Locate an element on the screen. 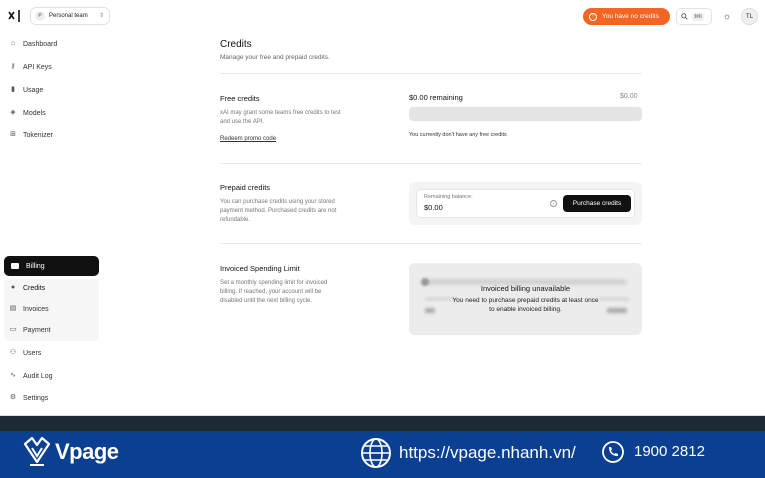 The height and width of the screenshot is (478, 765). sidebar-item-audit-log: ∿ Audit Log is located at coordinates (29, 376).